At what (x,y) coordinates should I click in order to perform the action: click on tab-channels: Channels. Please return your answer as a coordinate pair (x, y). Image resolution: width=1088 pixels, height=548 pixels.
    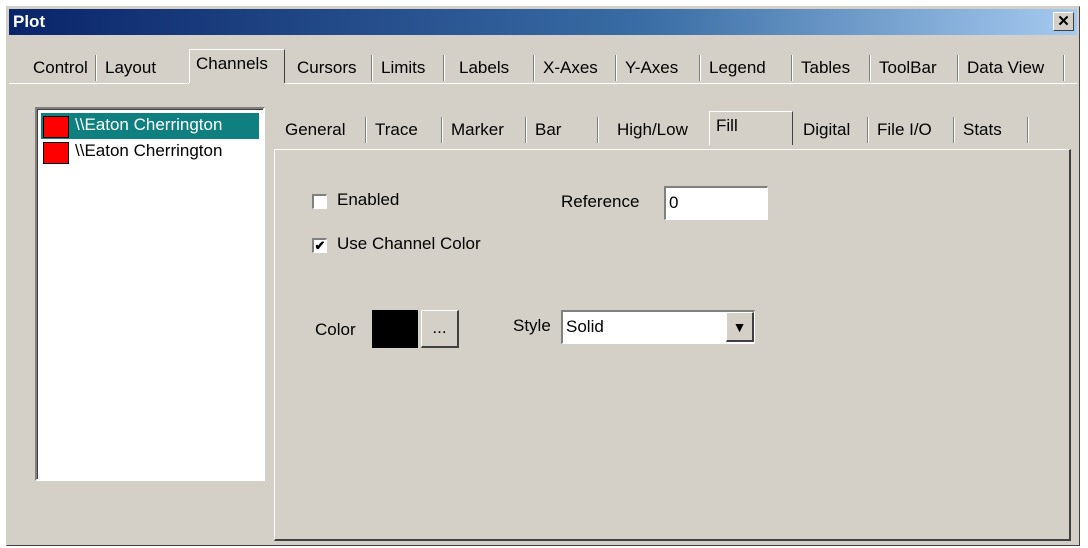
    Looking at the image, I should click on (237, 66).